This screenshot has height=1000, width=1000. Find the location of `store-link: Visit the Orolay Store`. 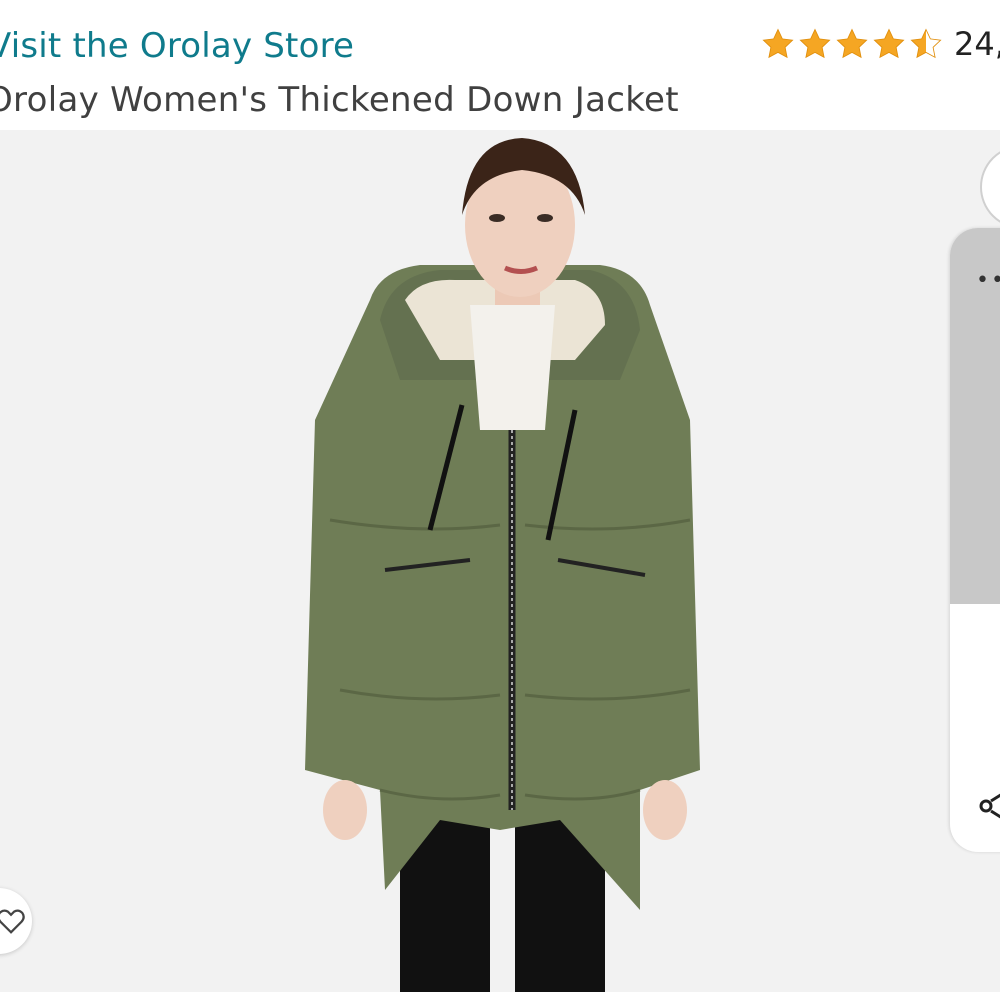

store-link: Visit the Orolay Store is located at coordinates (177, 46).